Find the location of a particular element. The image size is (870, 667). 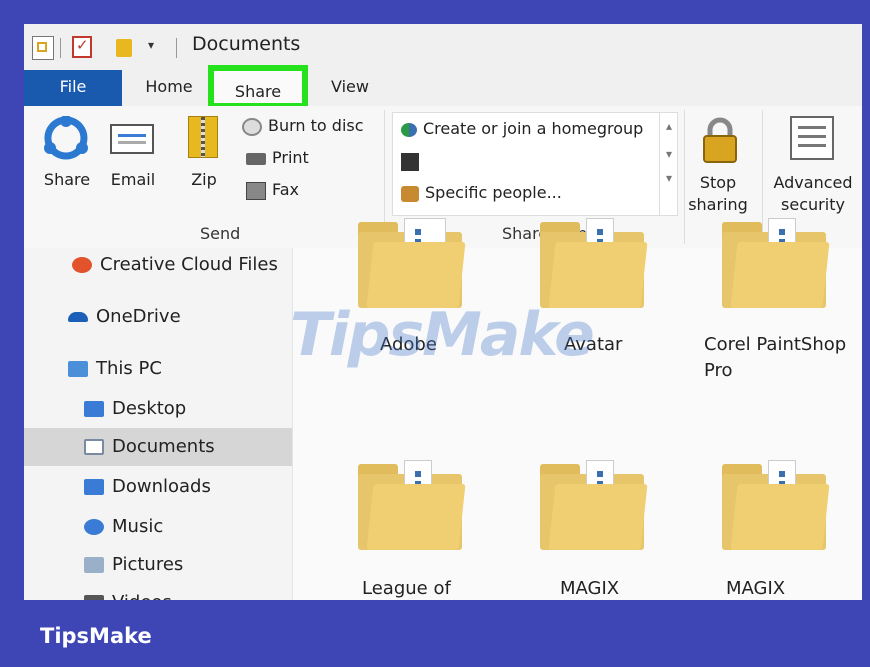

creative-cloud-icon is located at coordinates (82, 265).